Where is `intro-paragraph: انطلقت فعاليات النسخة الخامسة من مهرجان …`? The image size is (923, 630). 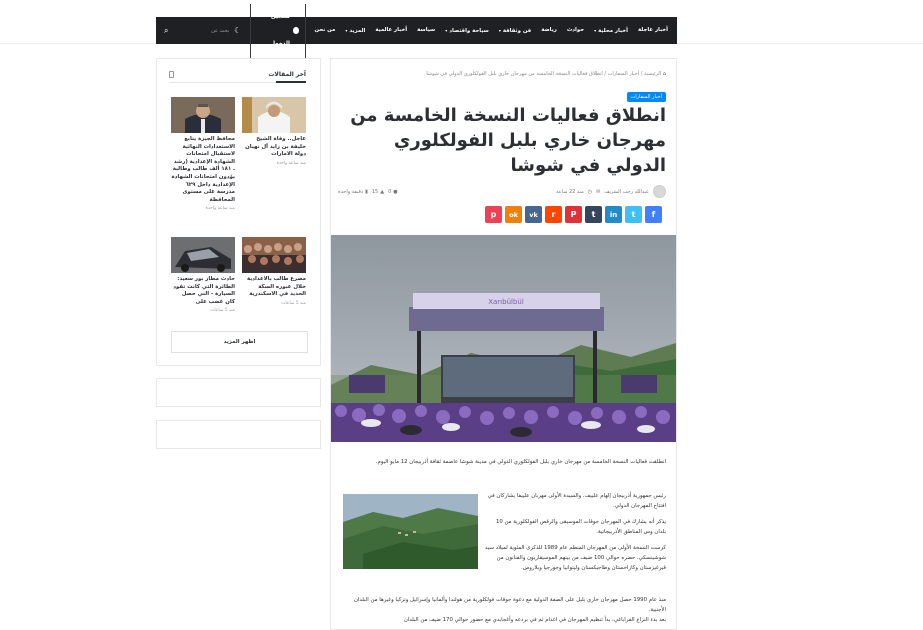 intro-paragraph: انطلقت فعاليات النسخة الخامسة من مهرجان … is located at coordinates (520, 462).